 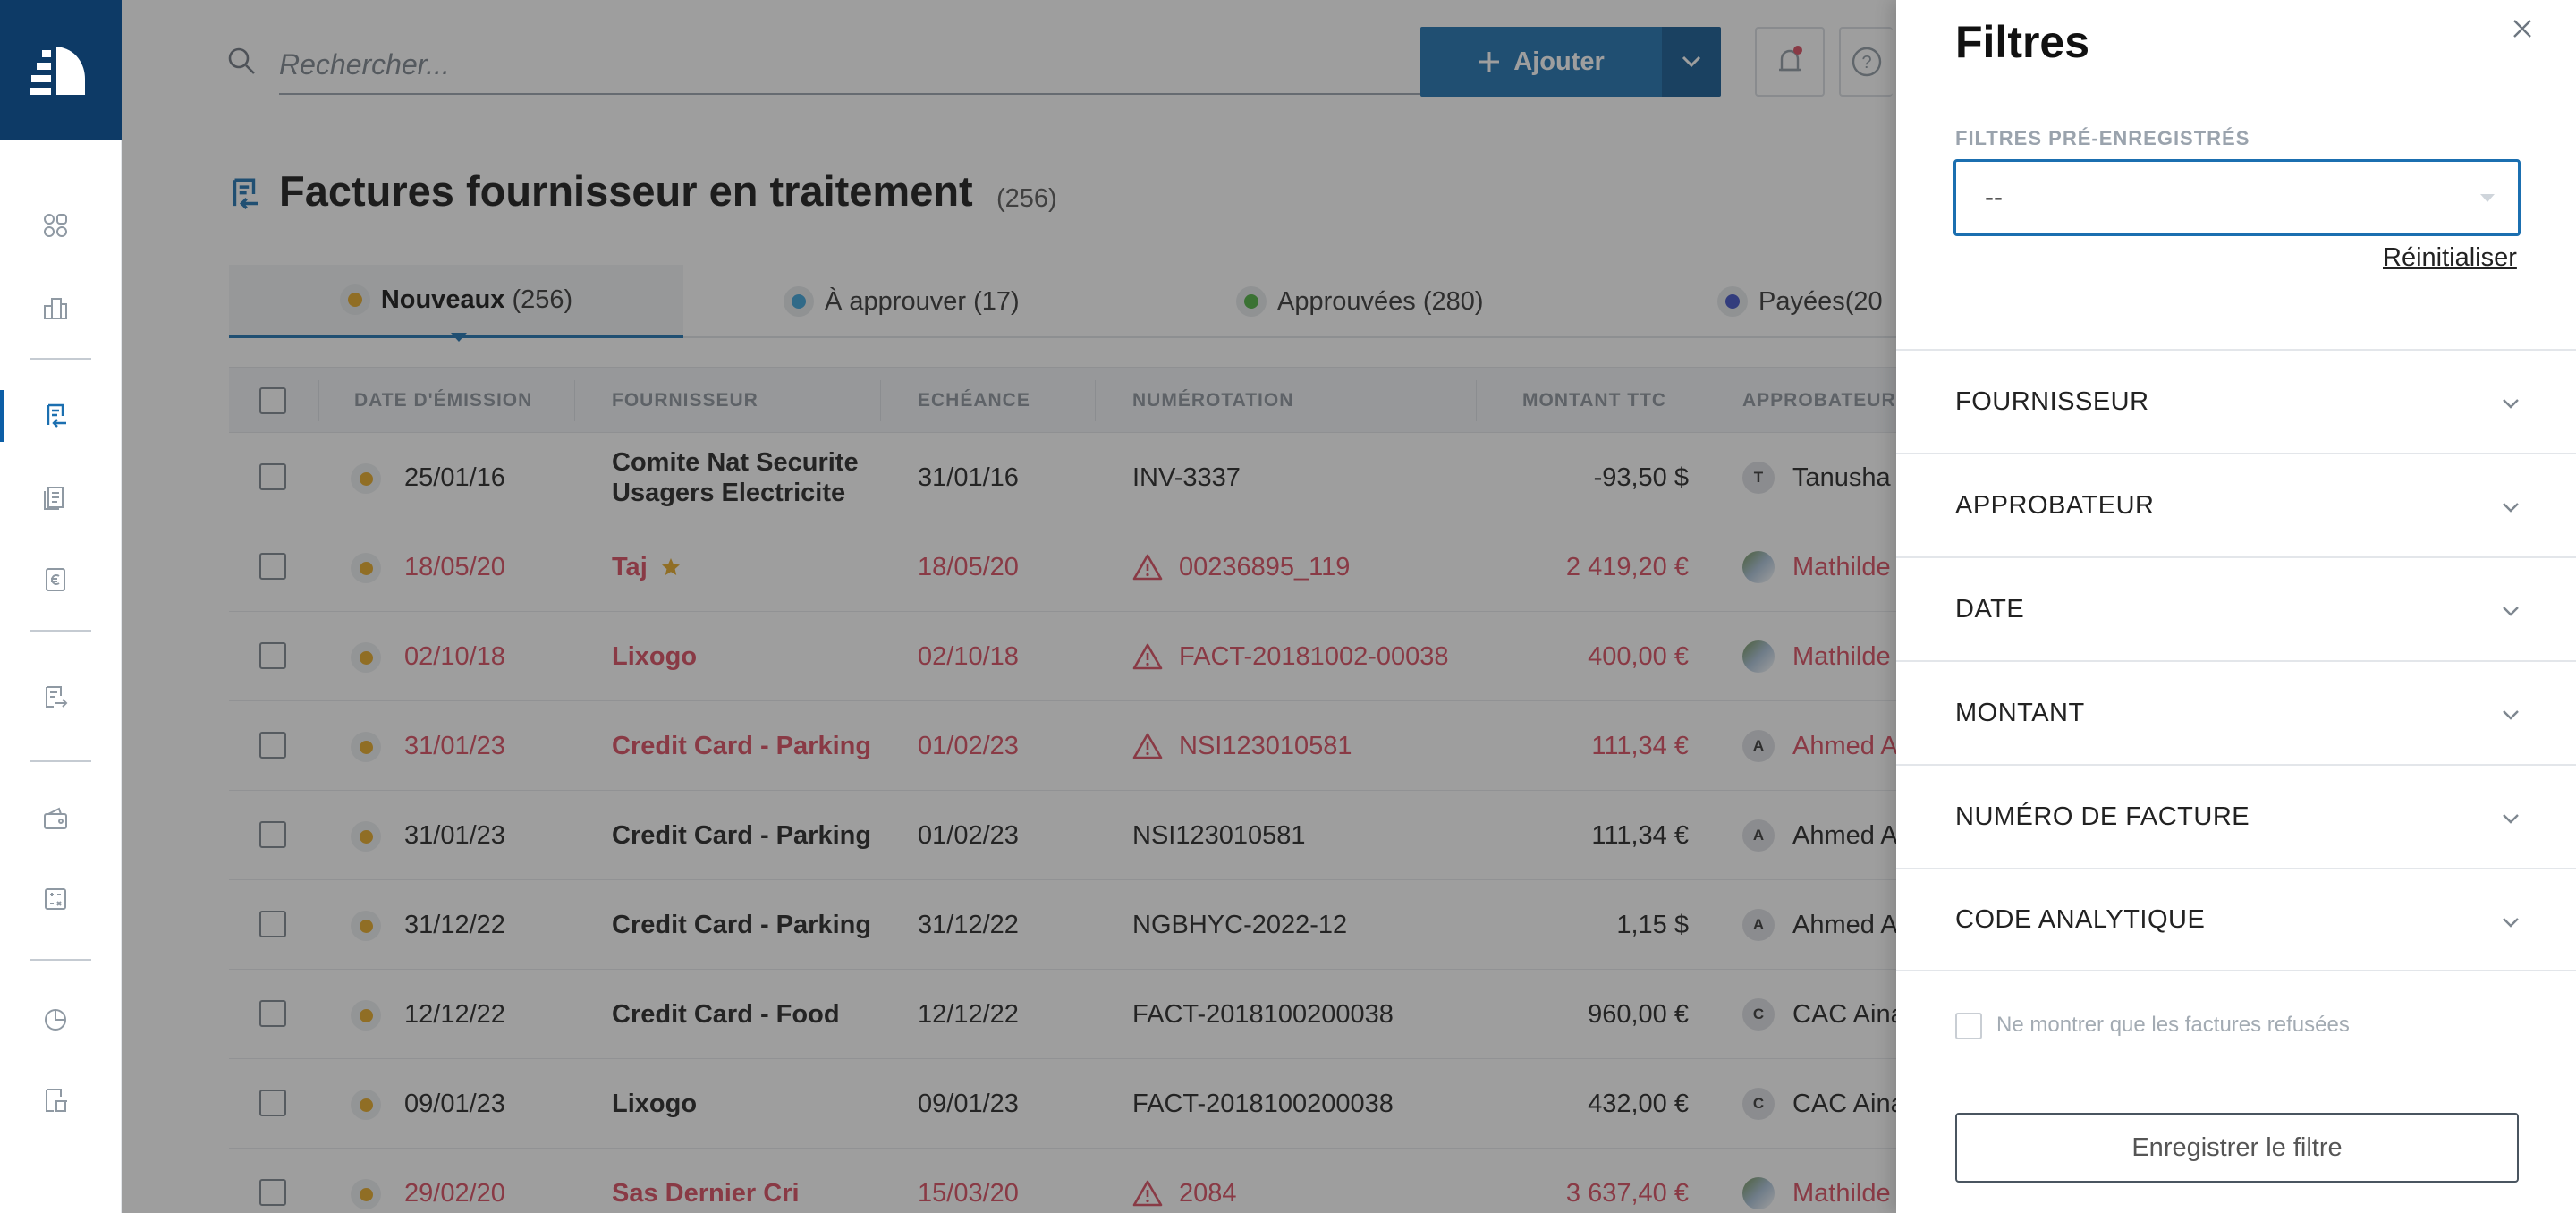 I want to click on panel-title: Filtres, so click(x=2022, y=42).